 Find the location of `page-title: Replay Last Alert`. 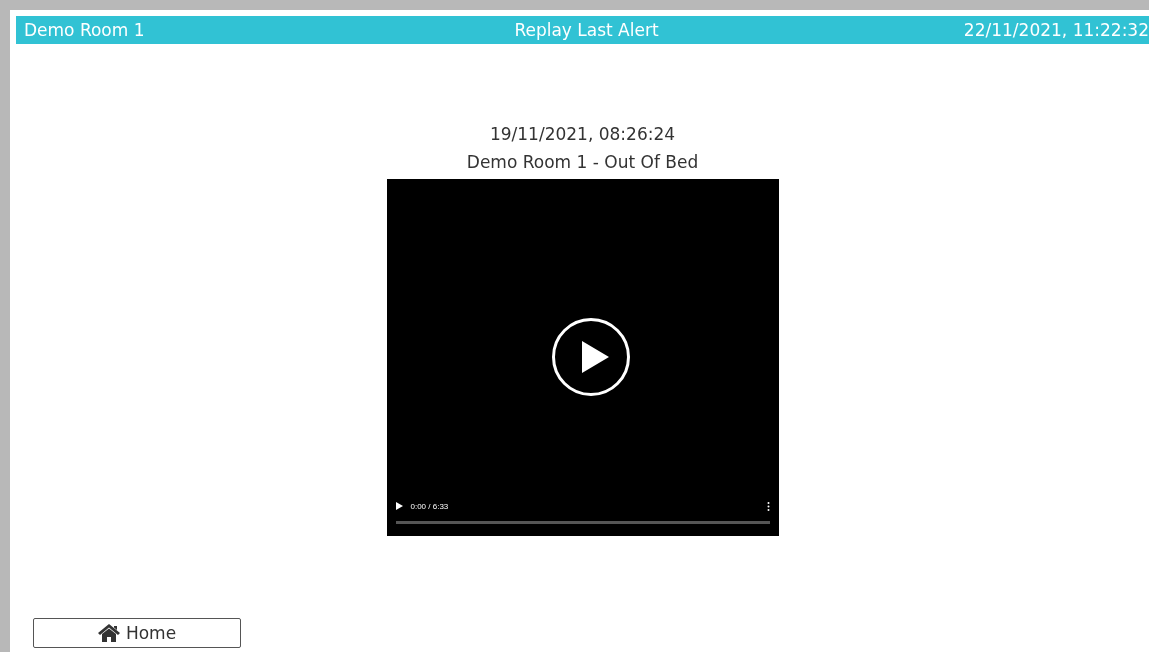

page-title: Replay Last Alert is located at coordinates (586, 30).